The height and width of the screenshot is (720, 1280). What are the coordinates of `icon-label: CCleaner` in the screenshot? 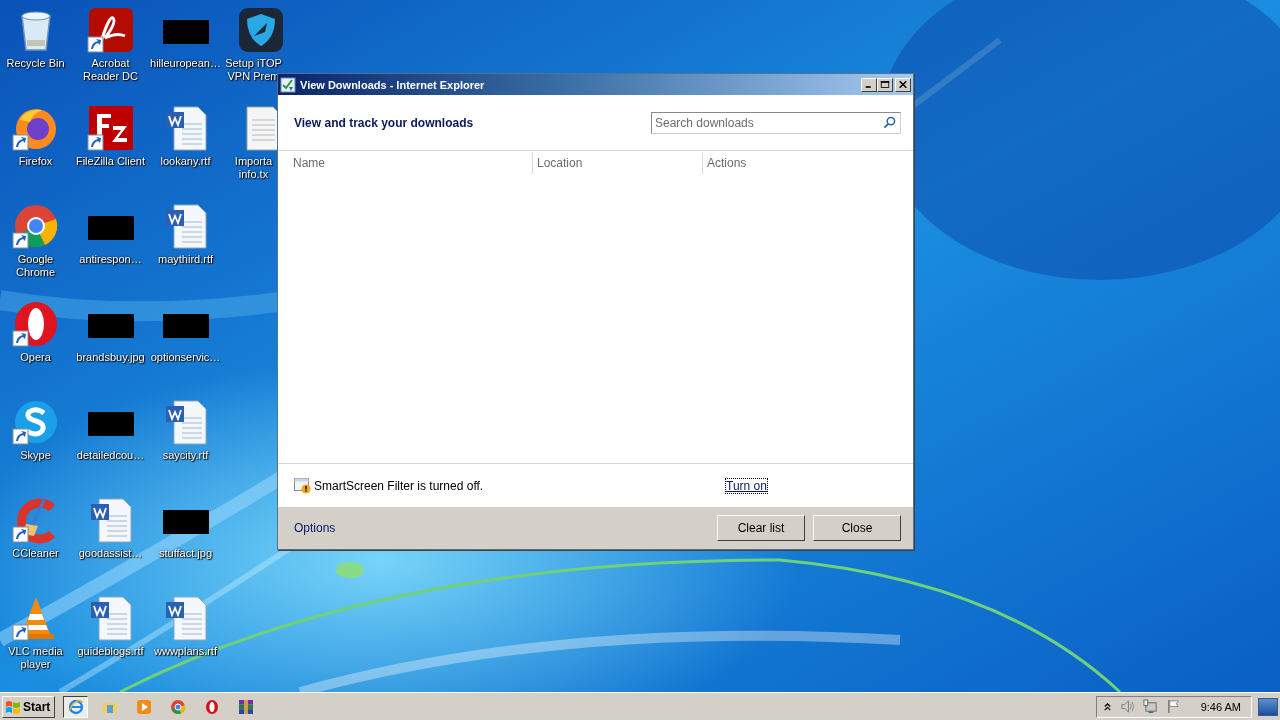 It's located at (35, 553).